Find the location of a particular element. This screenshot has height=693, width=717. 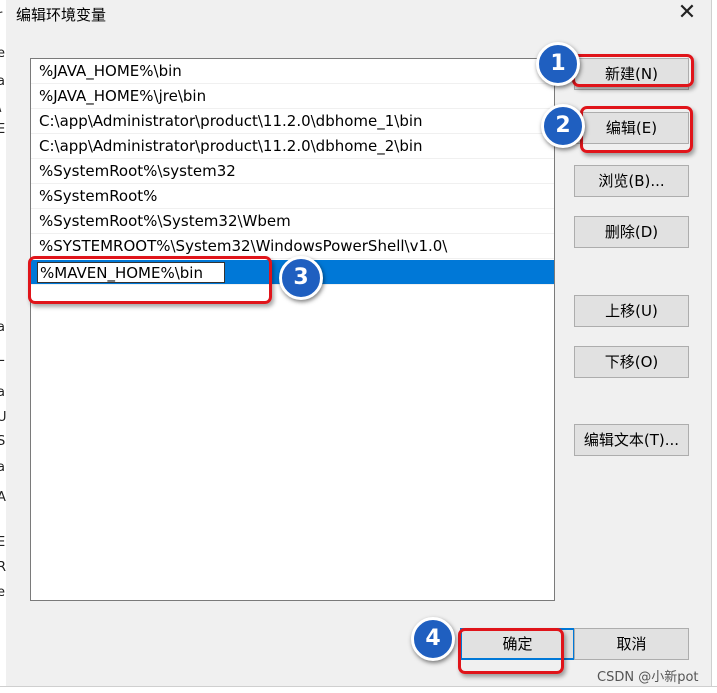

highlight-ok is located at coordinates (511, 651).